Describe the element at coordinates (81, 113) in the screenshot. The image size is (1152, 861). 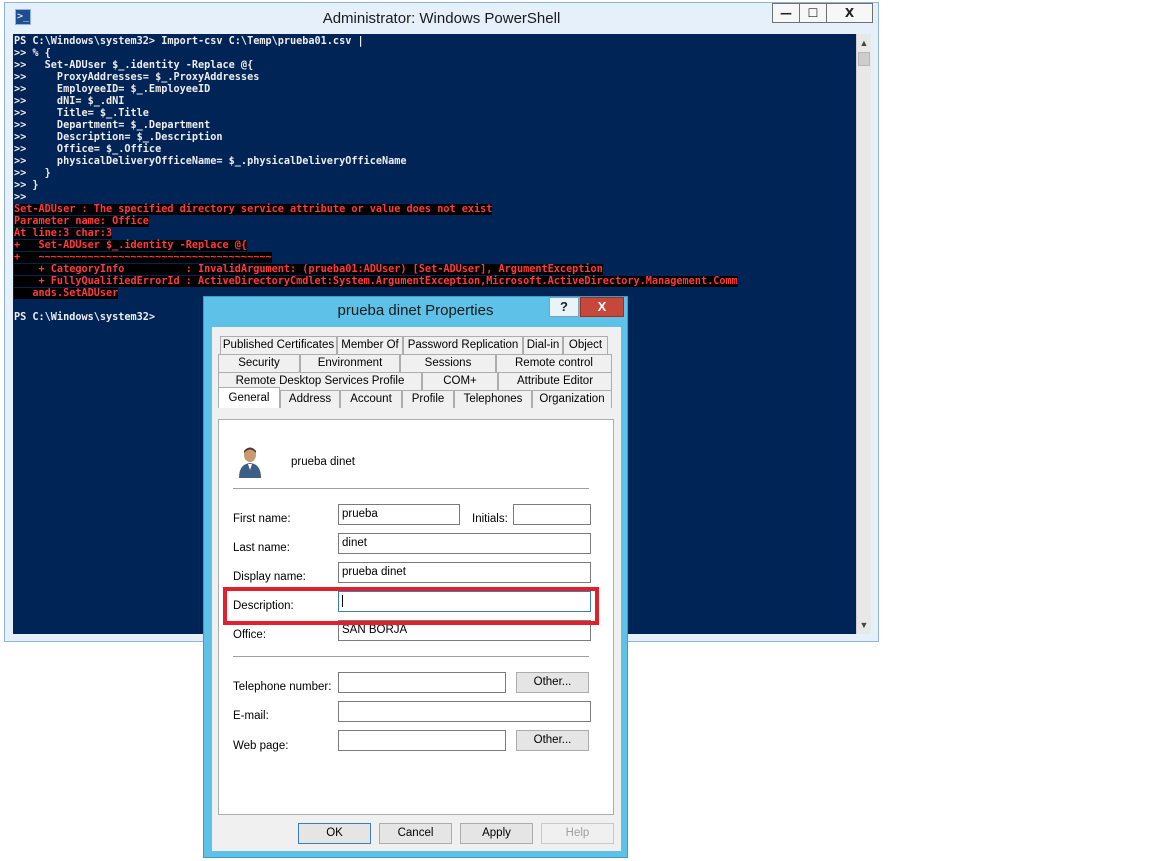
I see `console-line: >> Title= $_.Title` at that location.